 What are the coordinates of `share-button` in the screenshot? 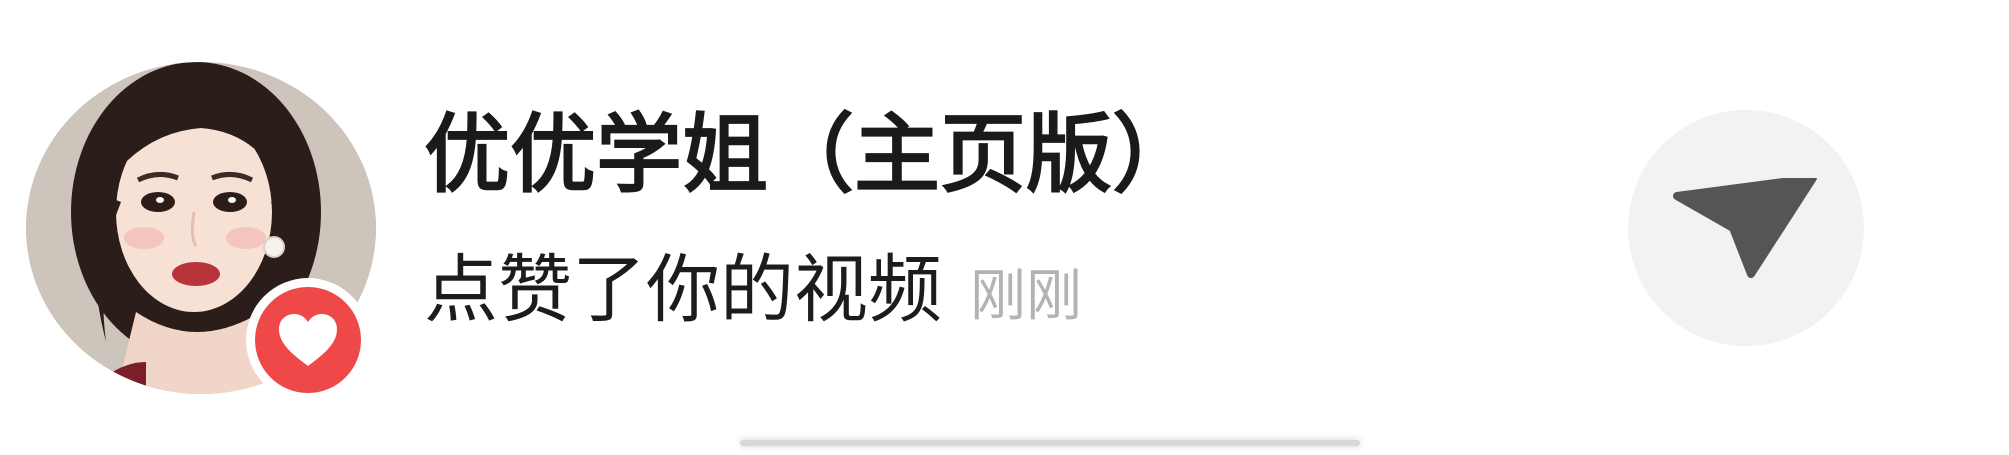 It's located at (1746, 228).